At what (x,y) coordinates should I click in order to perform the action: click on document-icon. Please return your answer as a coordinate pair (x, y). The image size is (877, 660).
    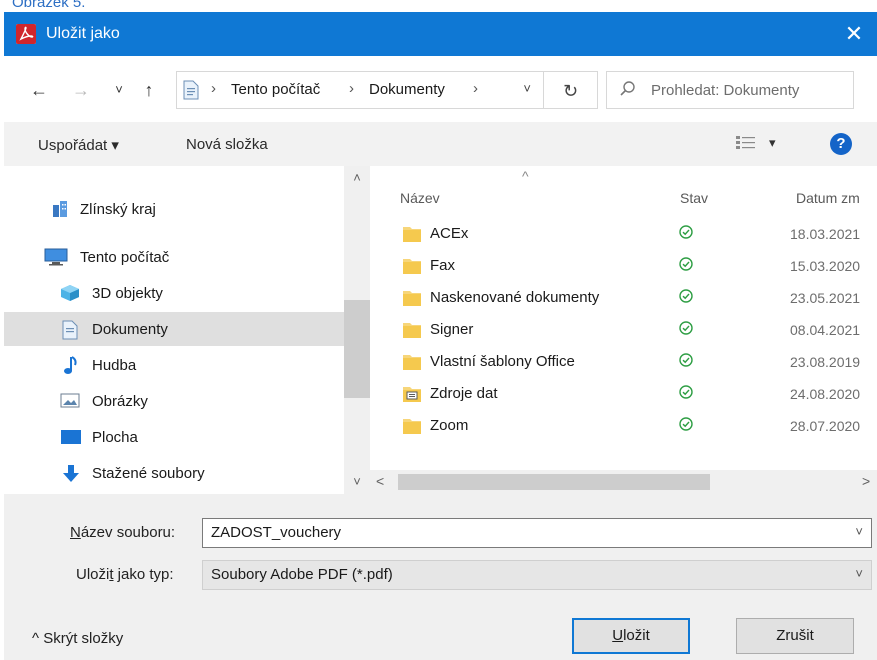
    Looking at the image, I should click on (72, 330).